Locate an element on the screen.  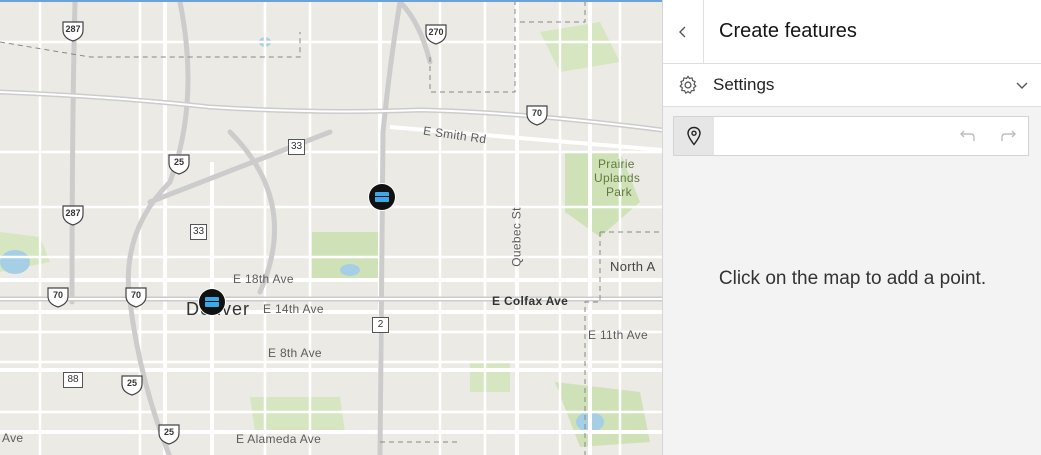
add-point-hint: Click on the map to add a point. is located at coordinates (852, 278).